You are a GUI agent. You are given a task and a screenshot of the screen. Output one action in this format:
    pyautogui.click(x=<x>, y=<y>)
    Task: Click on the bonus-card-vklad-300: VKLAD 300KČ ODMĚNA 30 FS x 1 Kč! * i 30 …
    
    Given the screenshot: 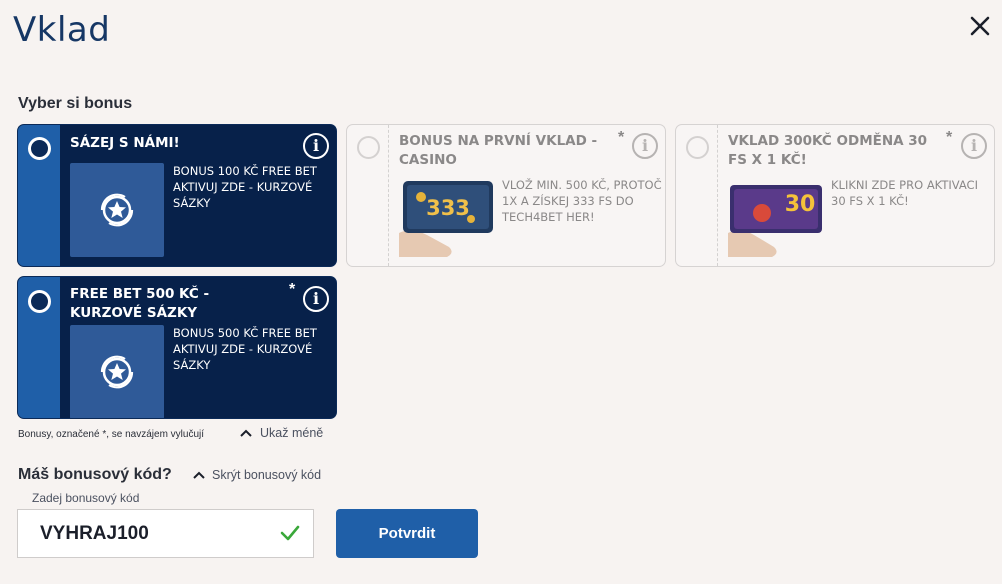 What is the action you would take?
    pyautogui.click(x=835, y=195)
    